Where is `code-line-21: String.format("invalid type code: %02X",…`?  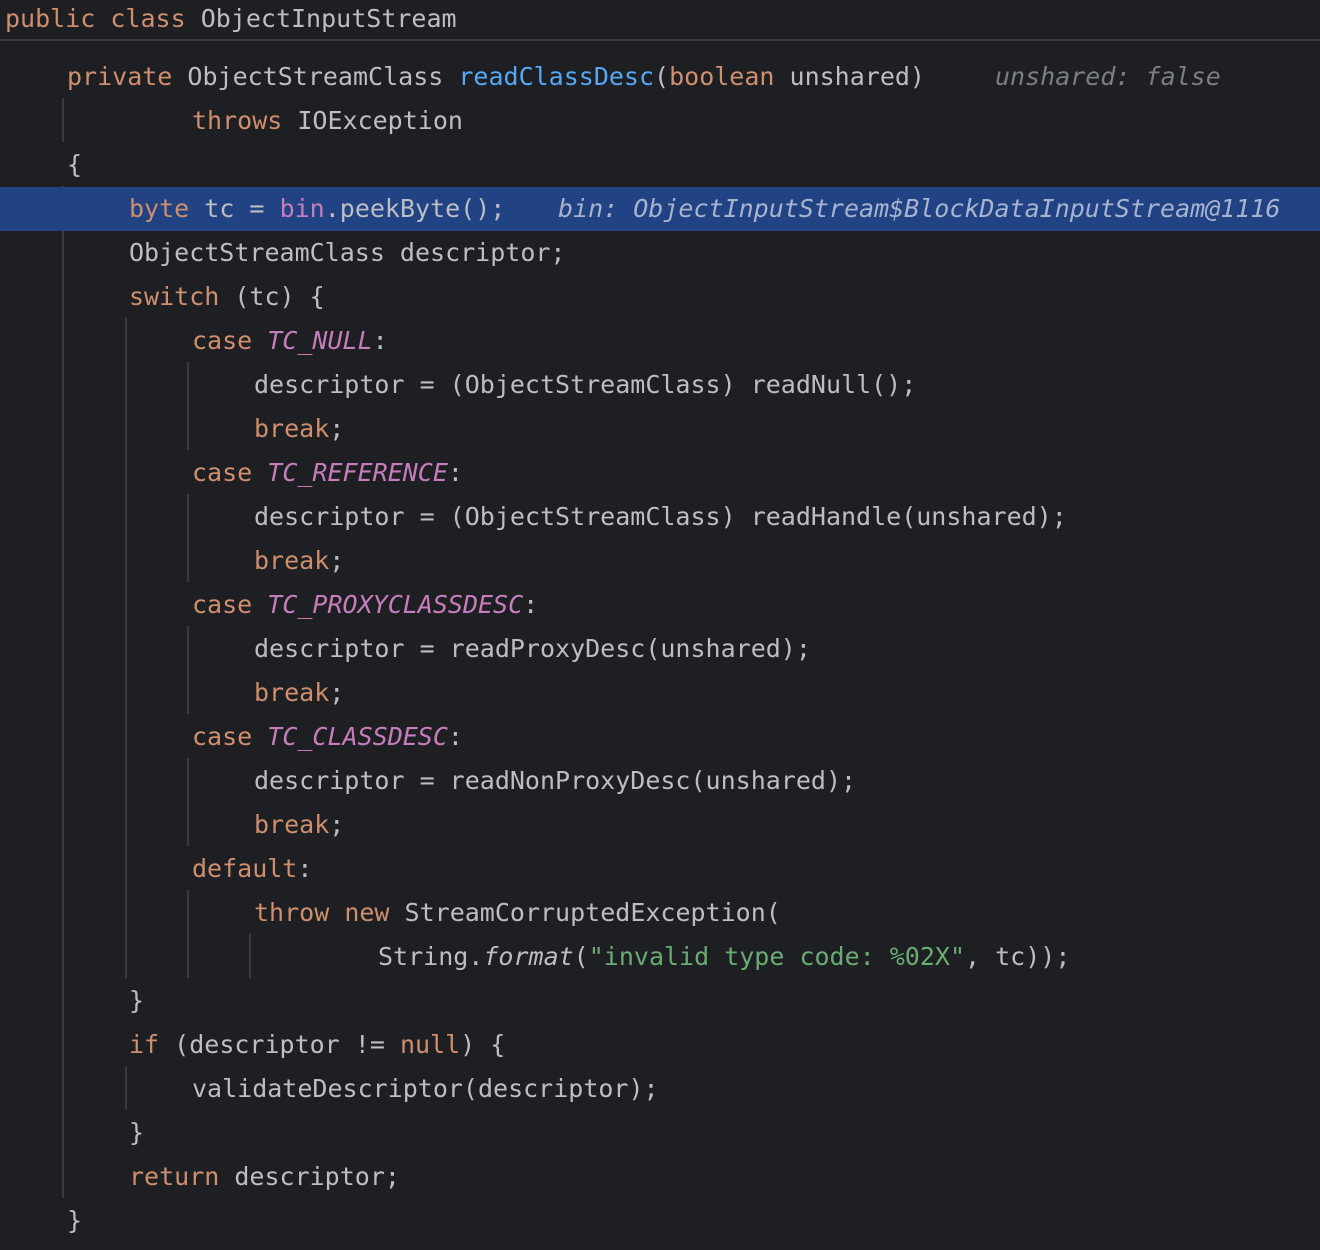 code-line-21: String.format("invalid type code: %02X",… is located at coordinates (660, 957).